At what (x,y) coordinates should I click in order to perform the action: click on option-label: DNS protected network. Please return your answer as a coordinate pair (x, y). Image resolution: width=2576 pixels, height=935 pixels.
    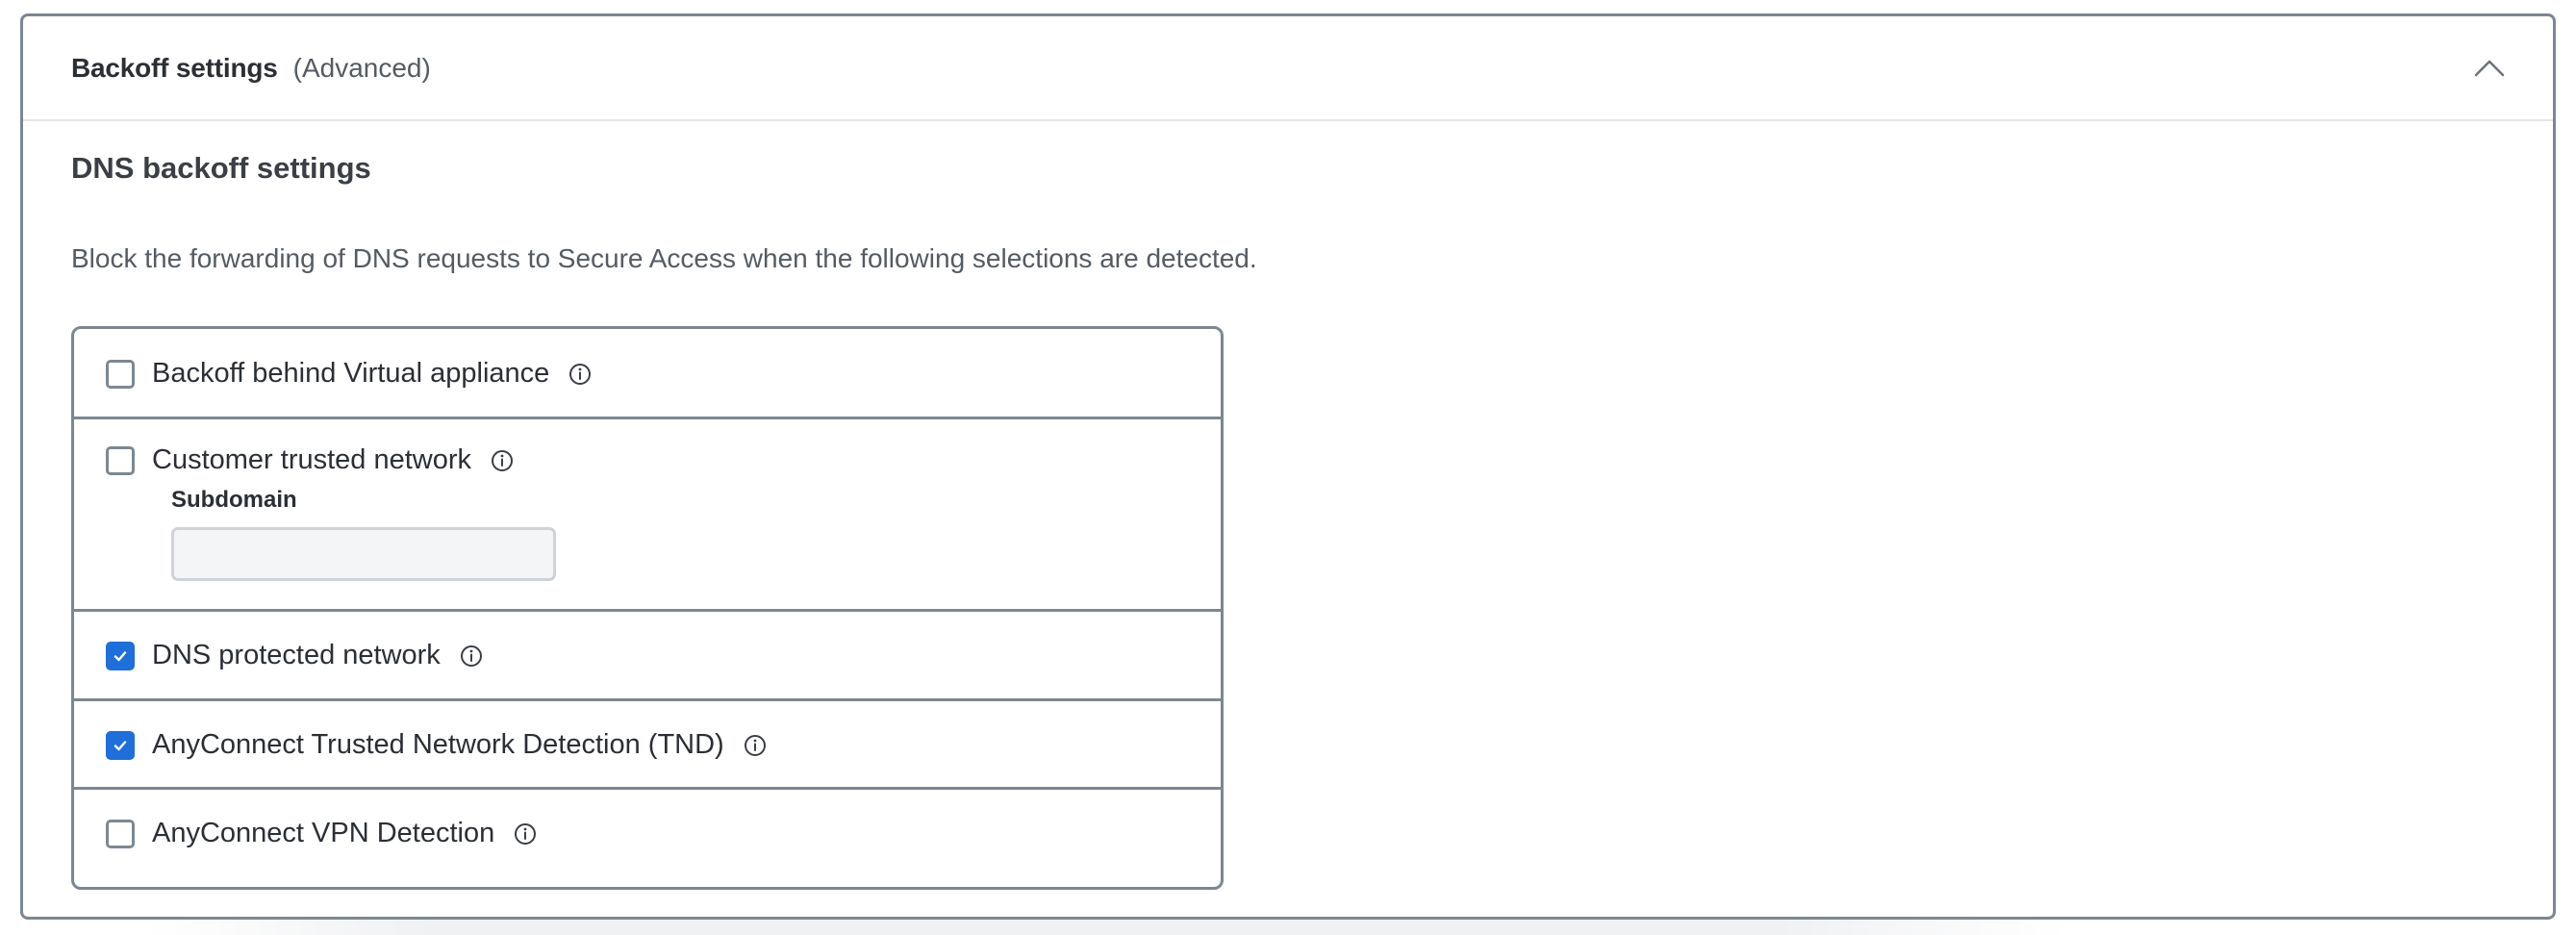
    Looking at the image, I should click on (296, 655).